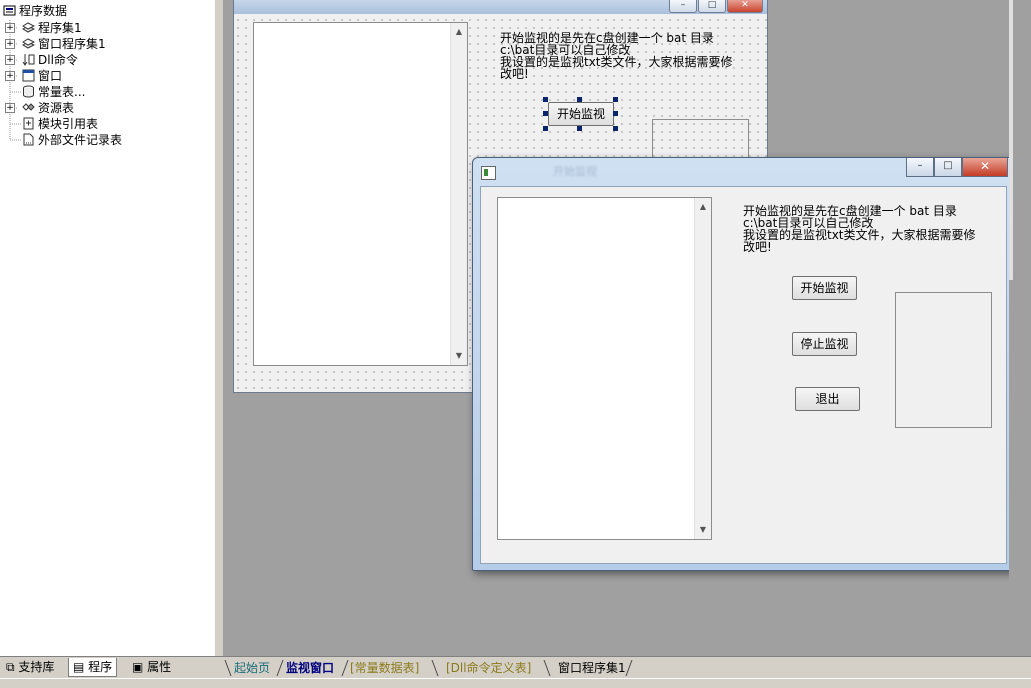 This screenshot has width=1031, height=688. I want to click on database-icon, so click(28, 91).